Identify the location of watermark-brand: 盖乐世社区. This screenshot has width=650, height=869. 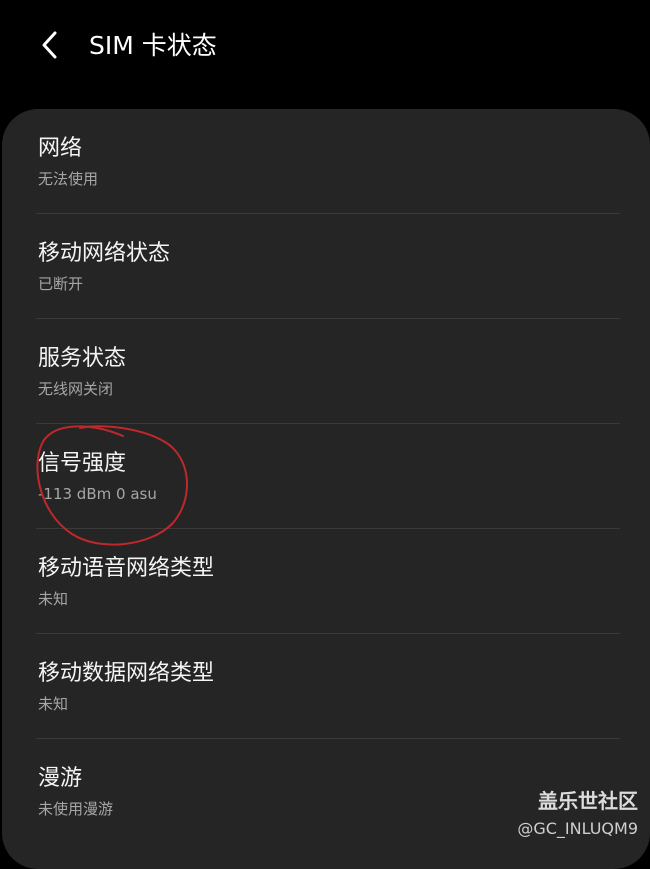
(588, 801).